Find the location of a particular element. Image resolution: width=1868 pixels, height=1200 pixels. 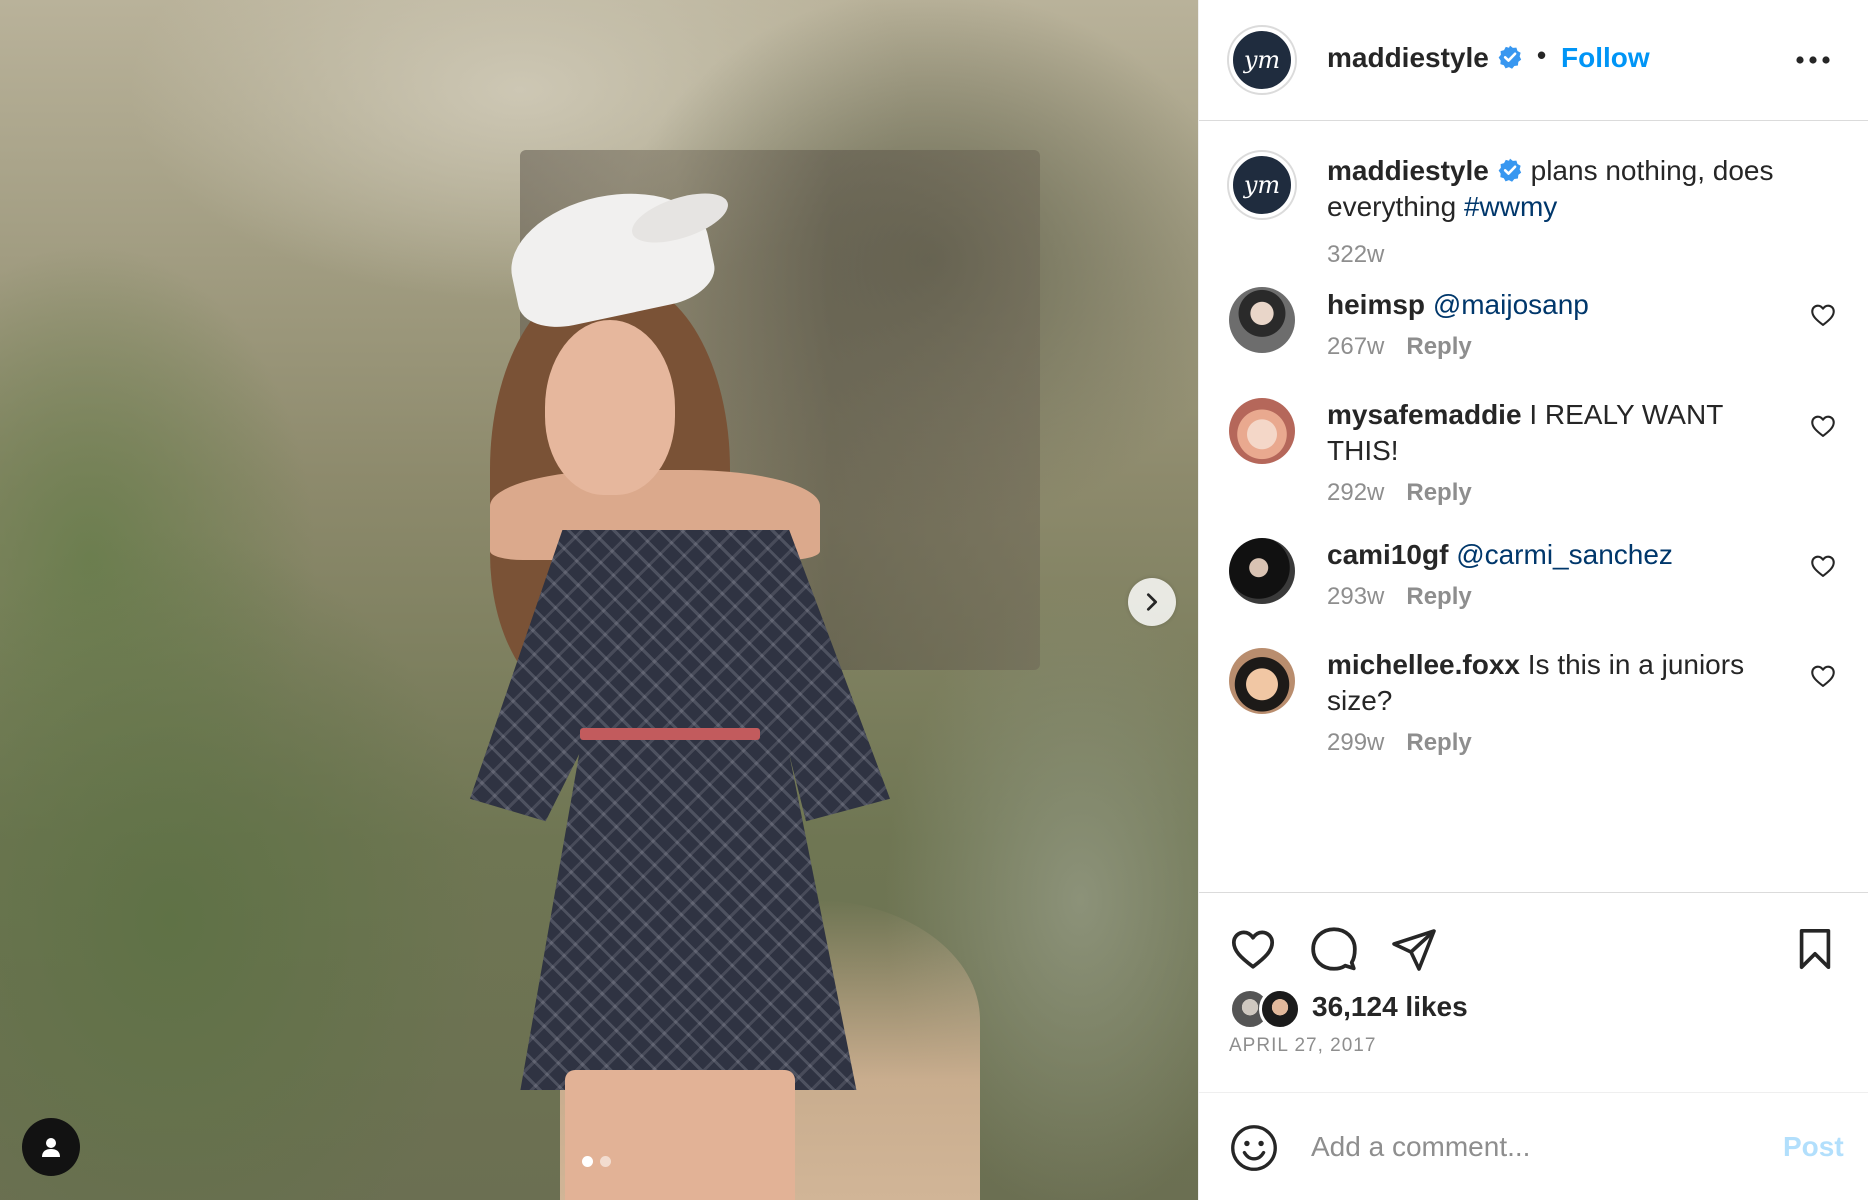

comment-bubble-icon is located at coordinates (1334, 949).